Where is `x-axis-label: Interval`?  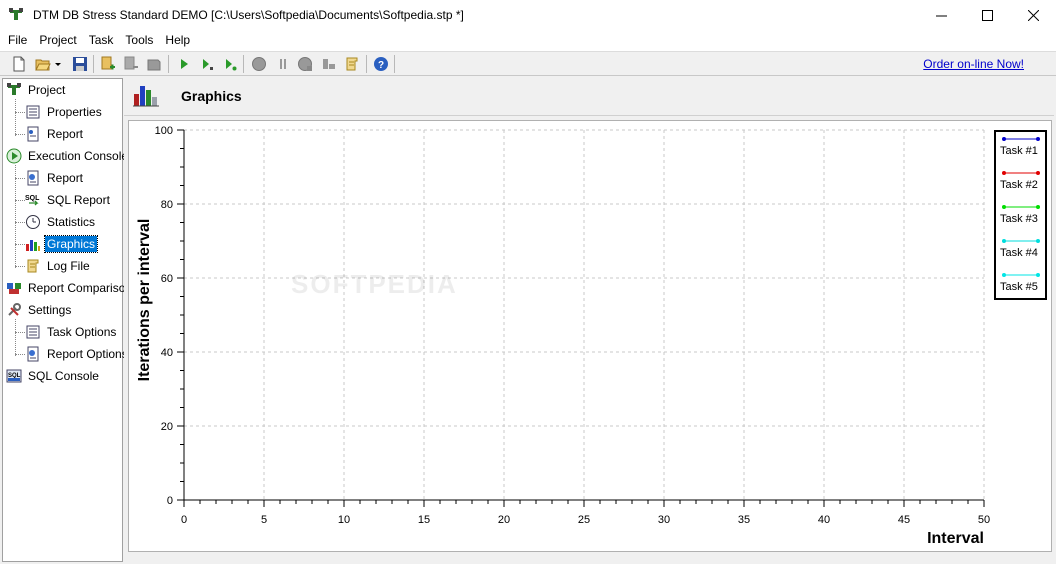 x-axis-label: Interval is located at coordinates (955, 538).